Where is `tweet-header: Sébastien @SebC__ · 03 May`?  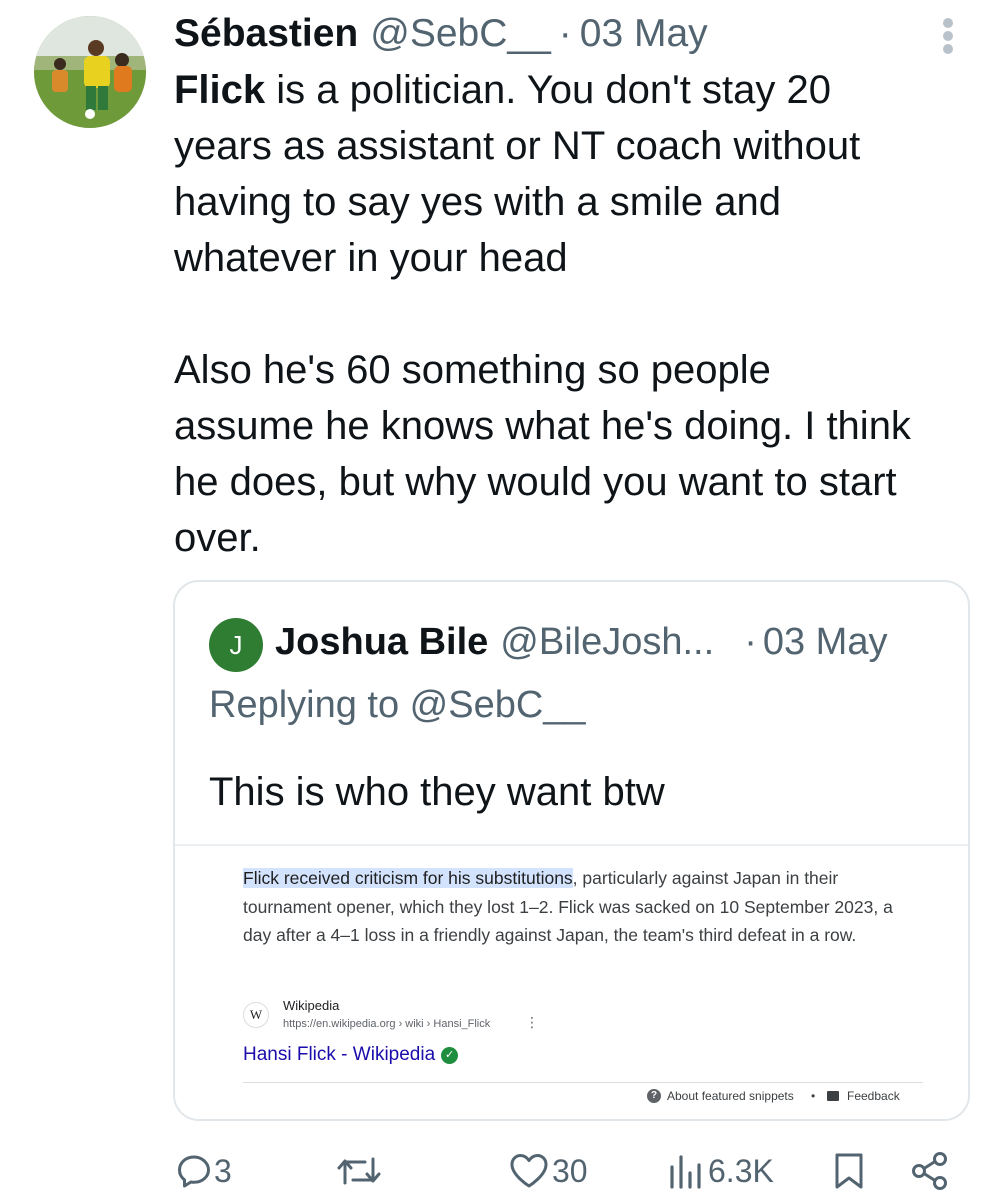
tweet-header: Sébastien @SebC__ · 03 May is located at coordinates (441, 34).